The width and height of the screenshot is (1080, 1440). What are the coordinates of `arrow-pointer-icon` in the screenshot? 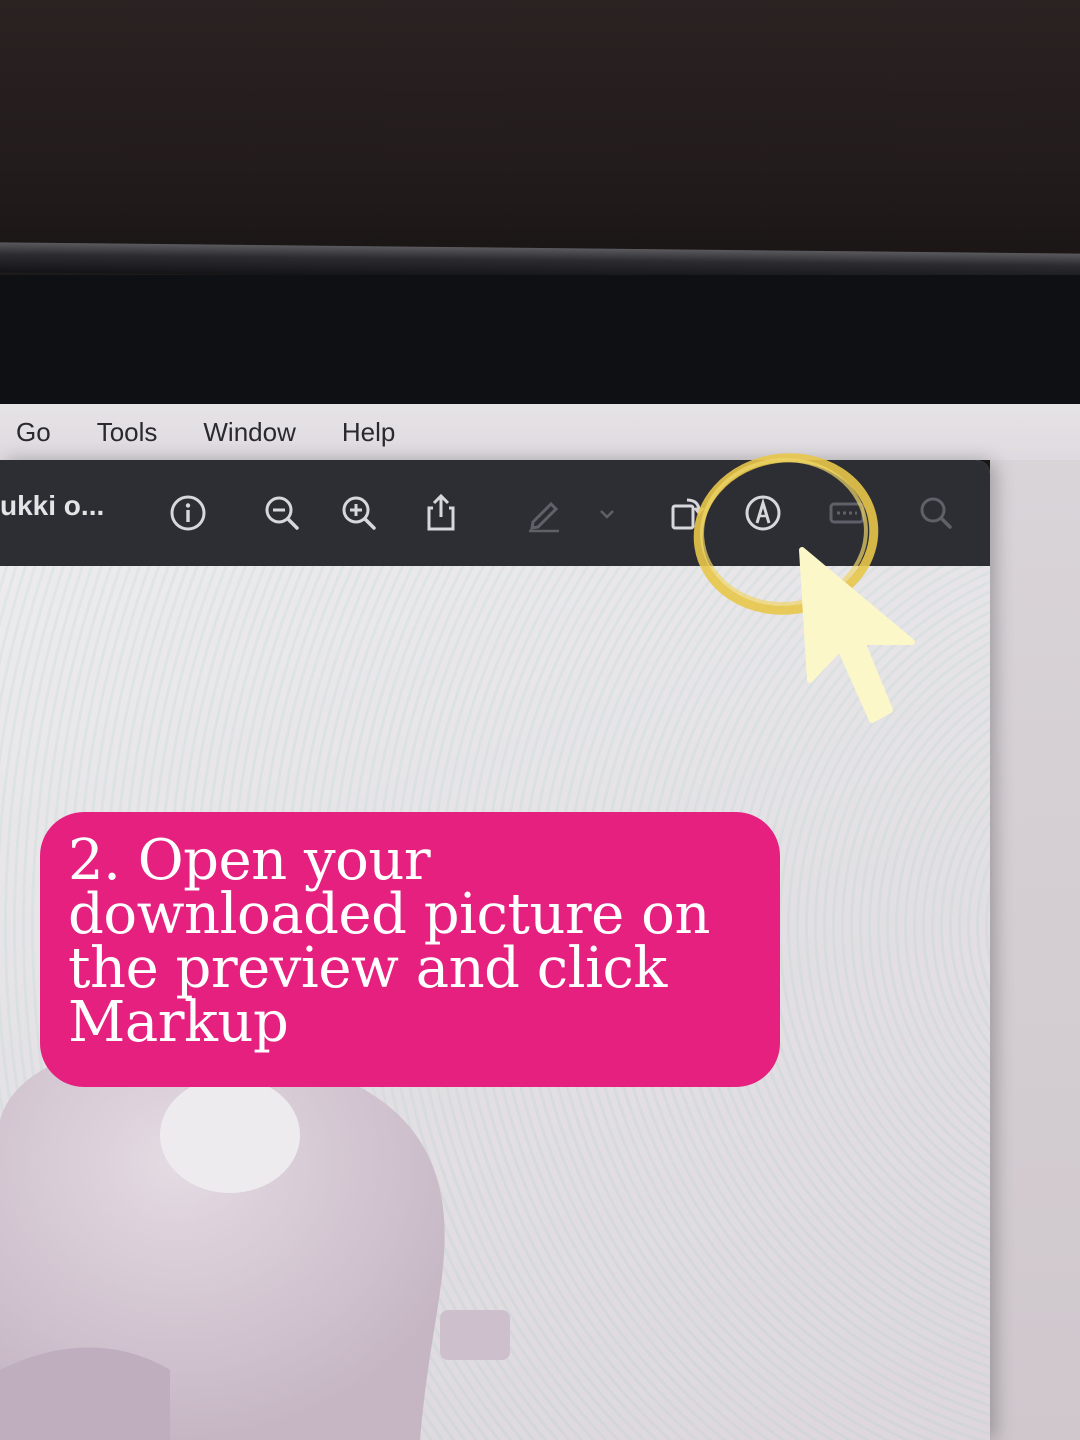 It's located at (860, 635).